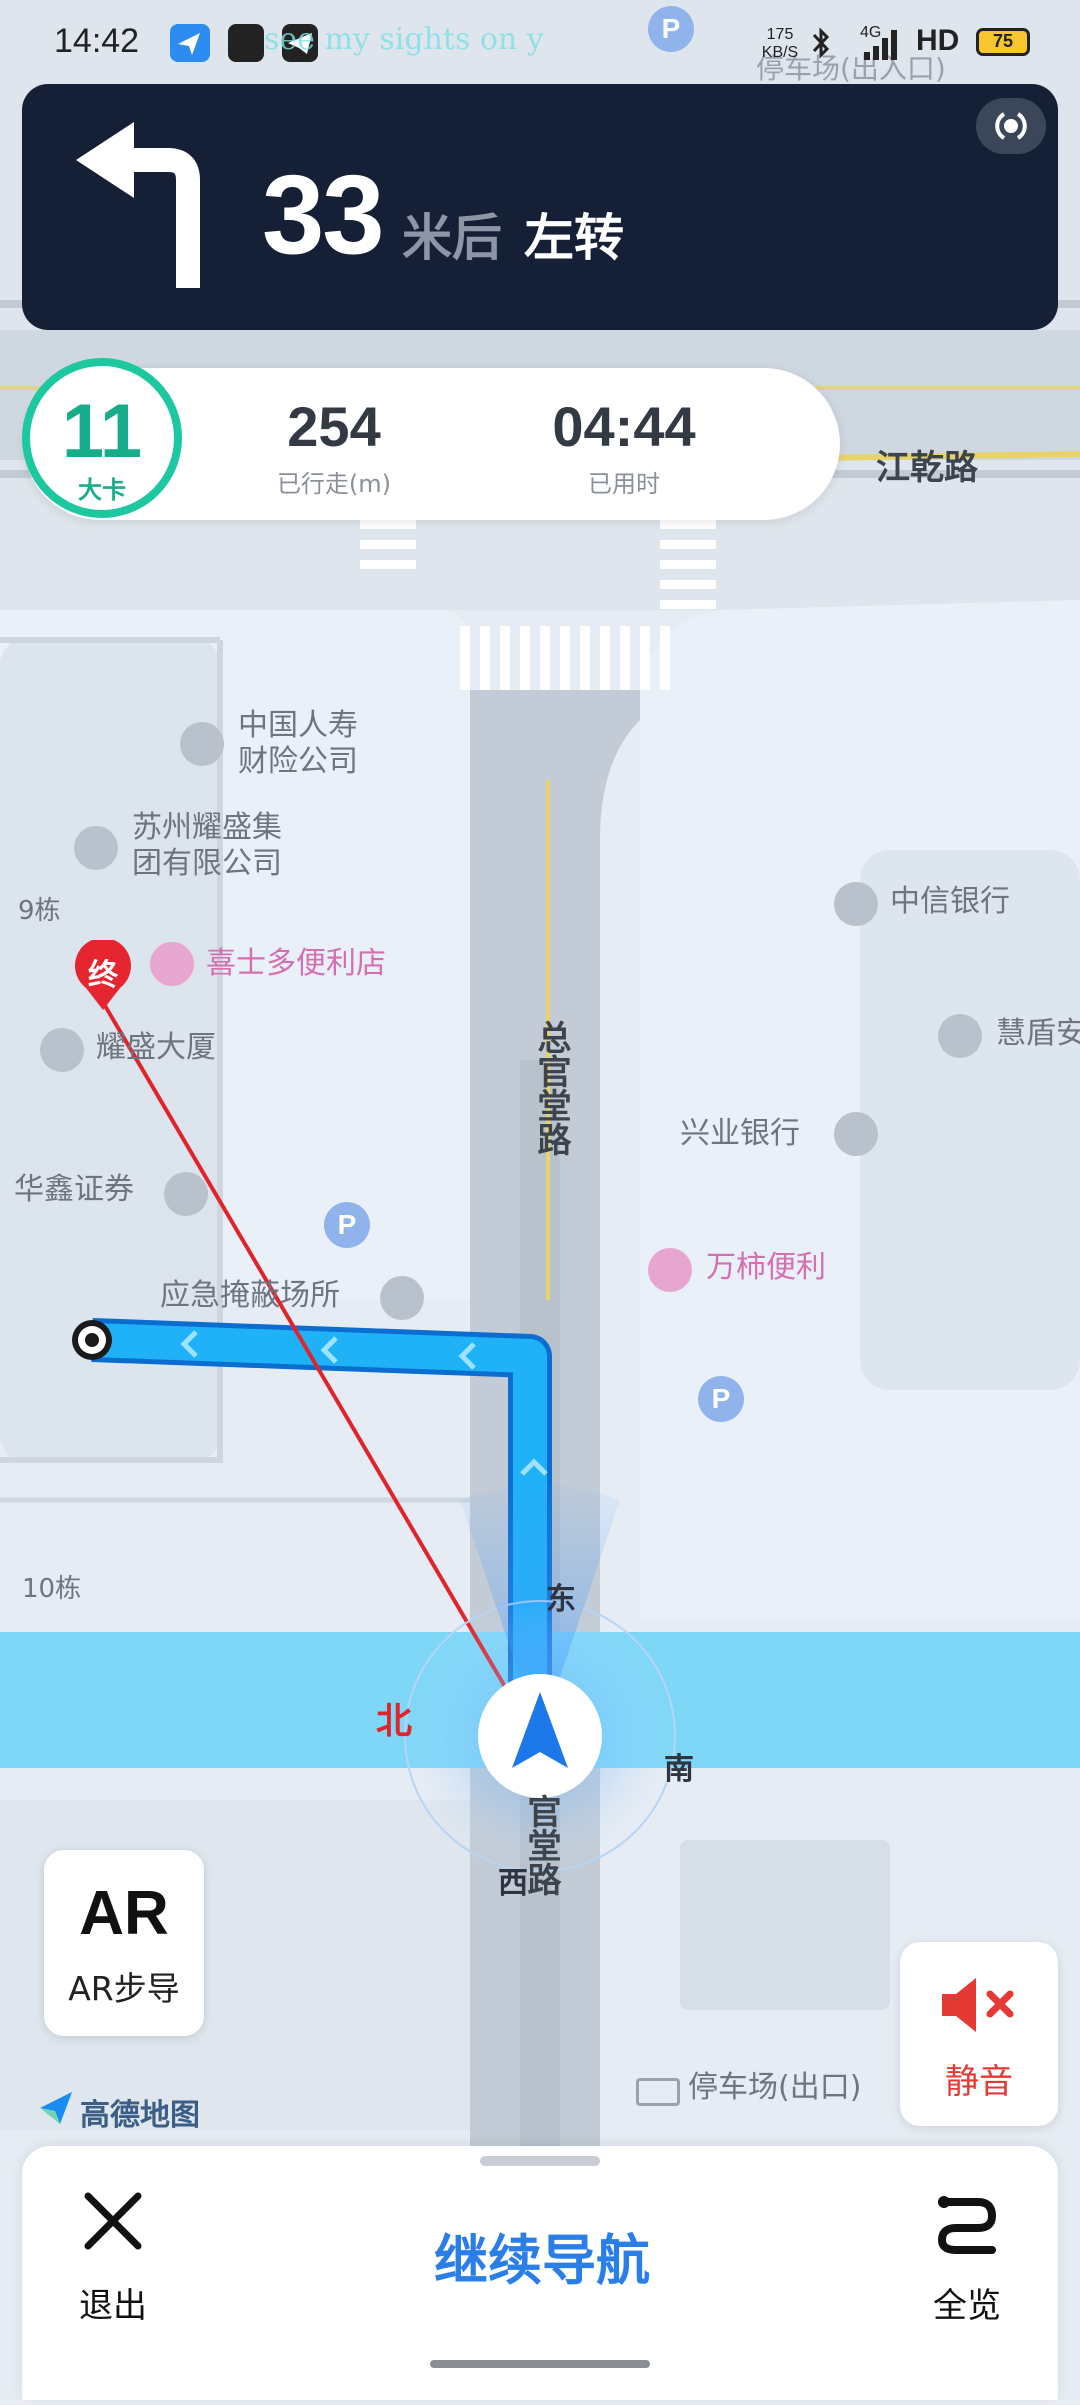  I want to click on road-label: 江乾路, so click(927, 468).